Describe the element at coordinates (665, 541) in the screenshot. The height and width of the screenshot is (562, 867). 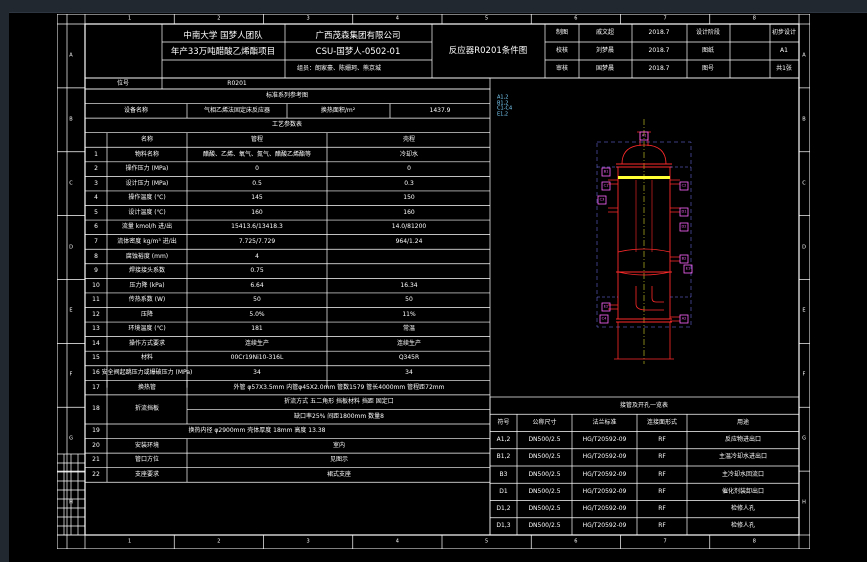
I see `col-number-bottom: 7` at that location.